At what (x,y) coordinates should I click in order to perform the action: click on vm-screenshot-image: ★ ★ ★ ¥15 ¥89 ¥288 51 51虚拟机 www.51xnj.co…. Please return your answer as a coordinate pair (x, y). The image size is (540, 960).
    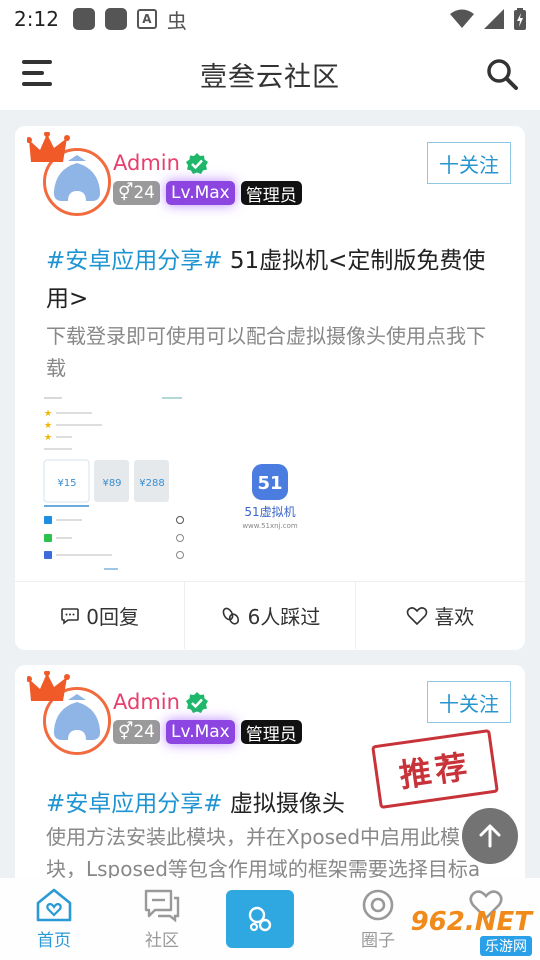
    Looking at the image, I should click on (170, 487).